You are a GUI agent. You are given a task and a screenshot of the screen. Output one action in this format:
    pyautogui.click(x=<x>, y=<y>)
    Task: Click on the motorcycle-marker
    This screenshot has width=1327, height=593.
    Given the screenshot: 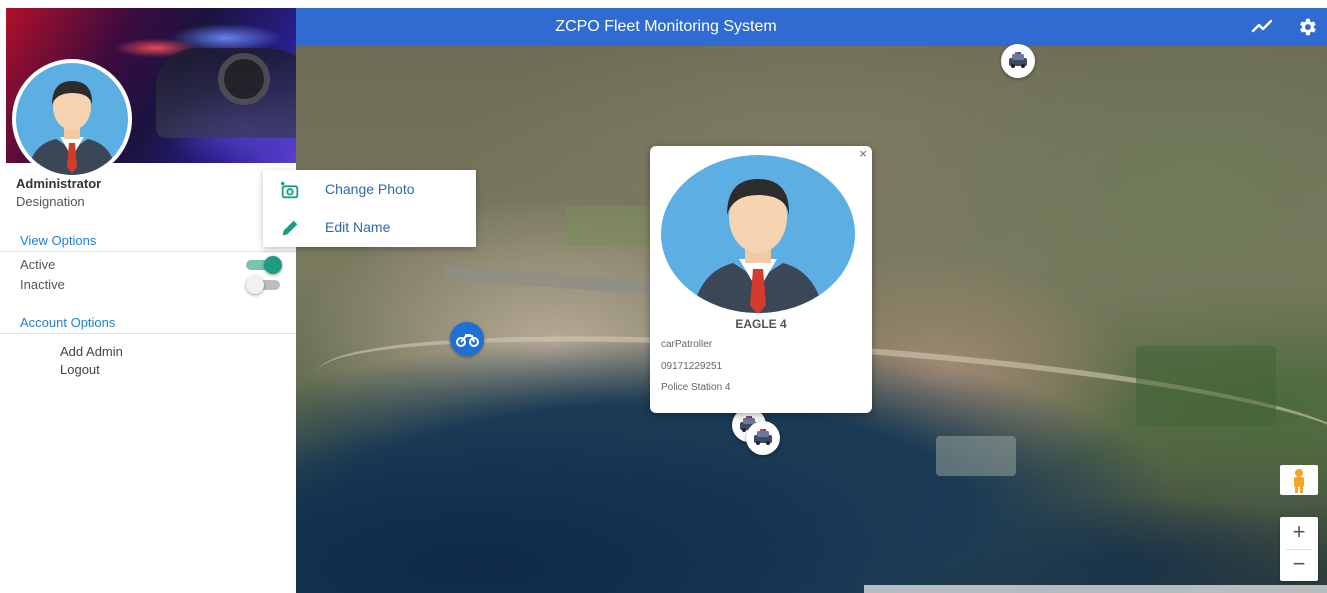 What is the action you would take?
    pyautogui.click(x=467, y=339)
    